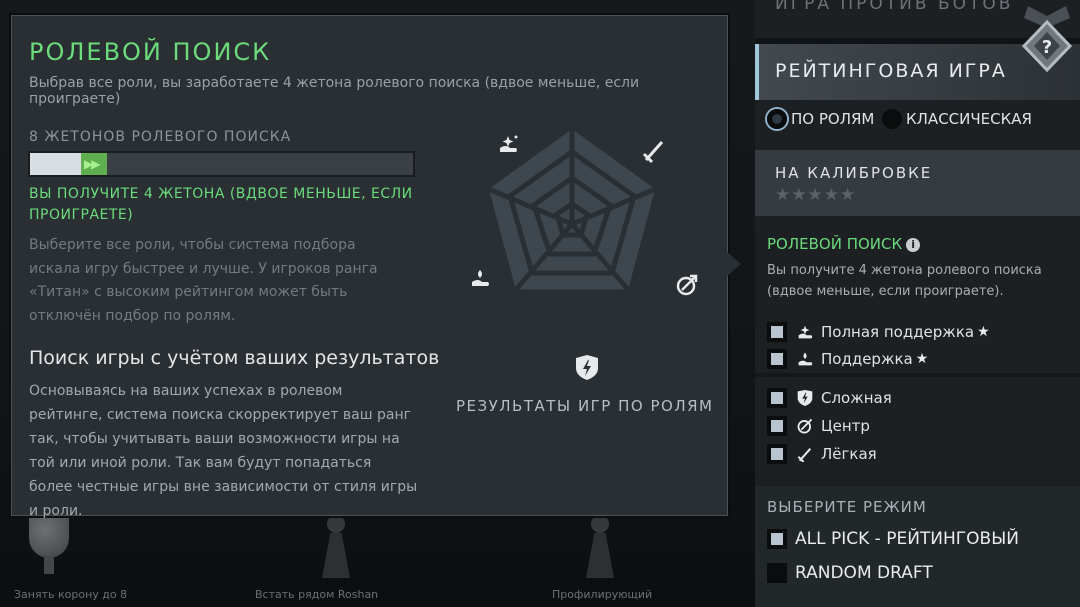 This screenshot has width=1080, height=607. What do you see at coordinates (867, 359) in the screenshot?
I see `role-label: Поддержка` at bounding box center [867, 359].